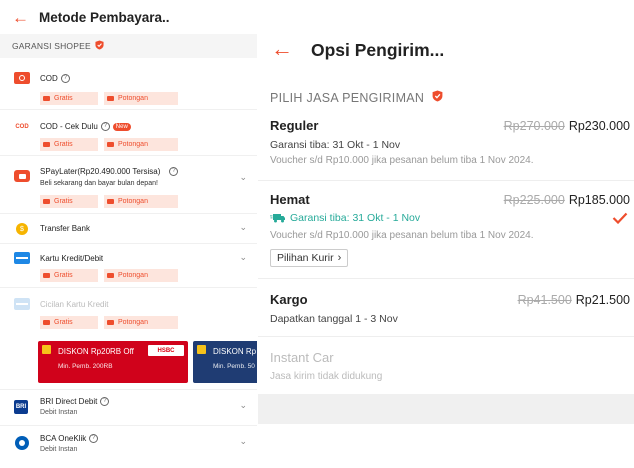  I want to click on chevron-right-icon: ›, so click(339, 258).